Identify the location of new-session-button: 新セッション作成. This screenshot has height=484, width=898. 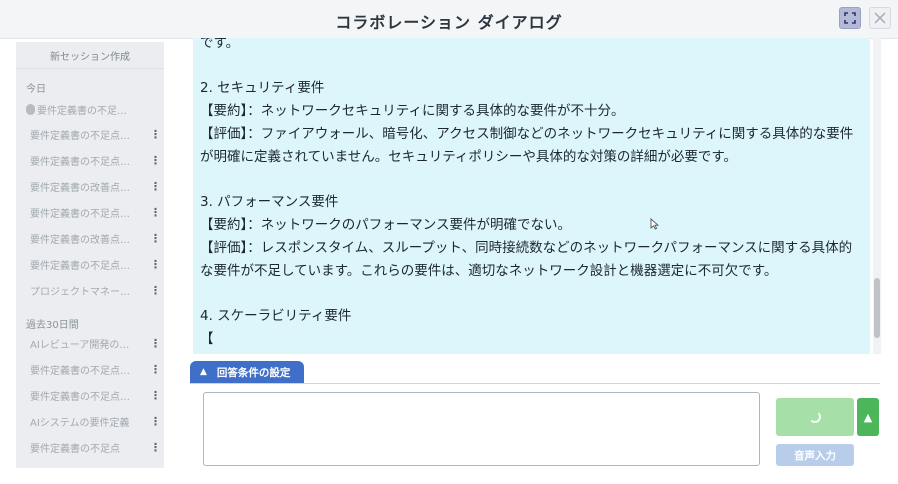
(90, 55).